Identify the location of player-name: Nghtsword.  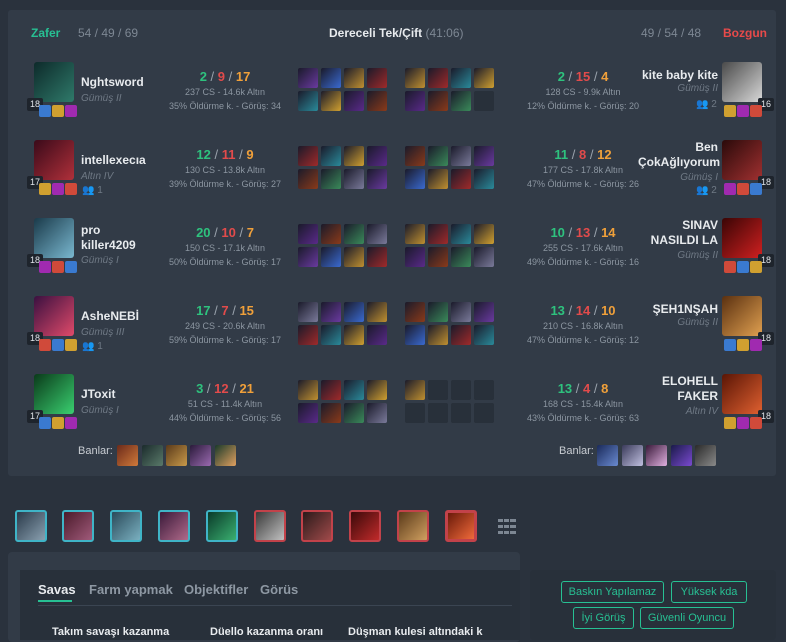
(112, 82).